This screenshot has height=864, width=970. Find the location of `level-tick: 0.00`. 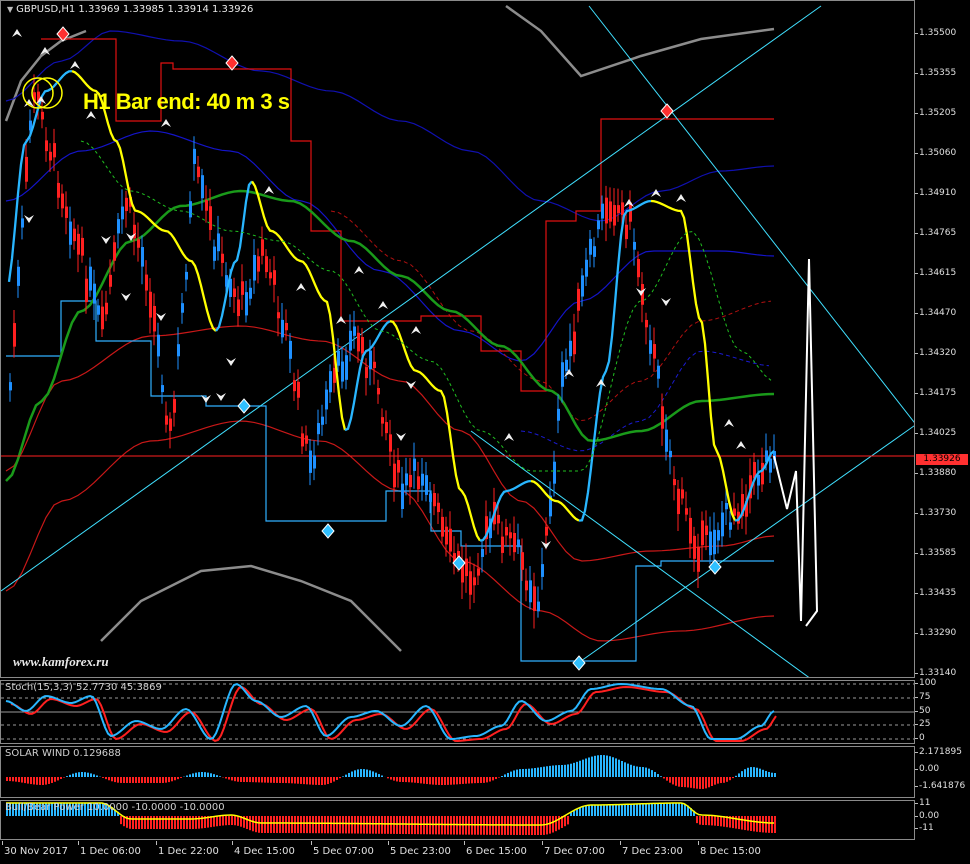

level-tick: 0.00 is located at coordinates (942, 816).